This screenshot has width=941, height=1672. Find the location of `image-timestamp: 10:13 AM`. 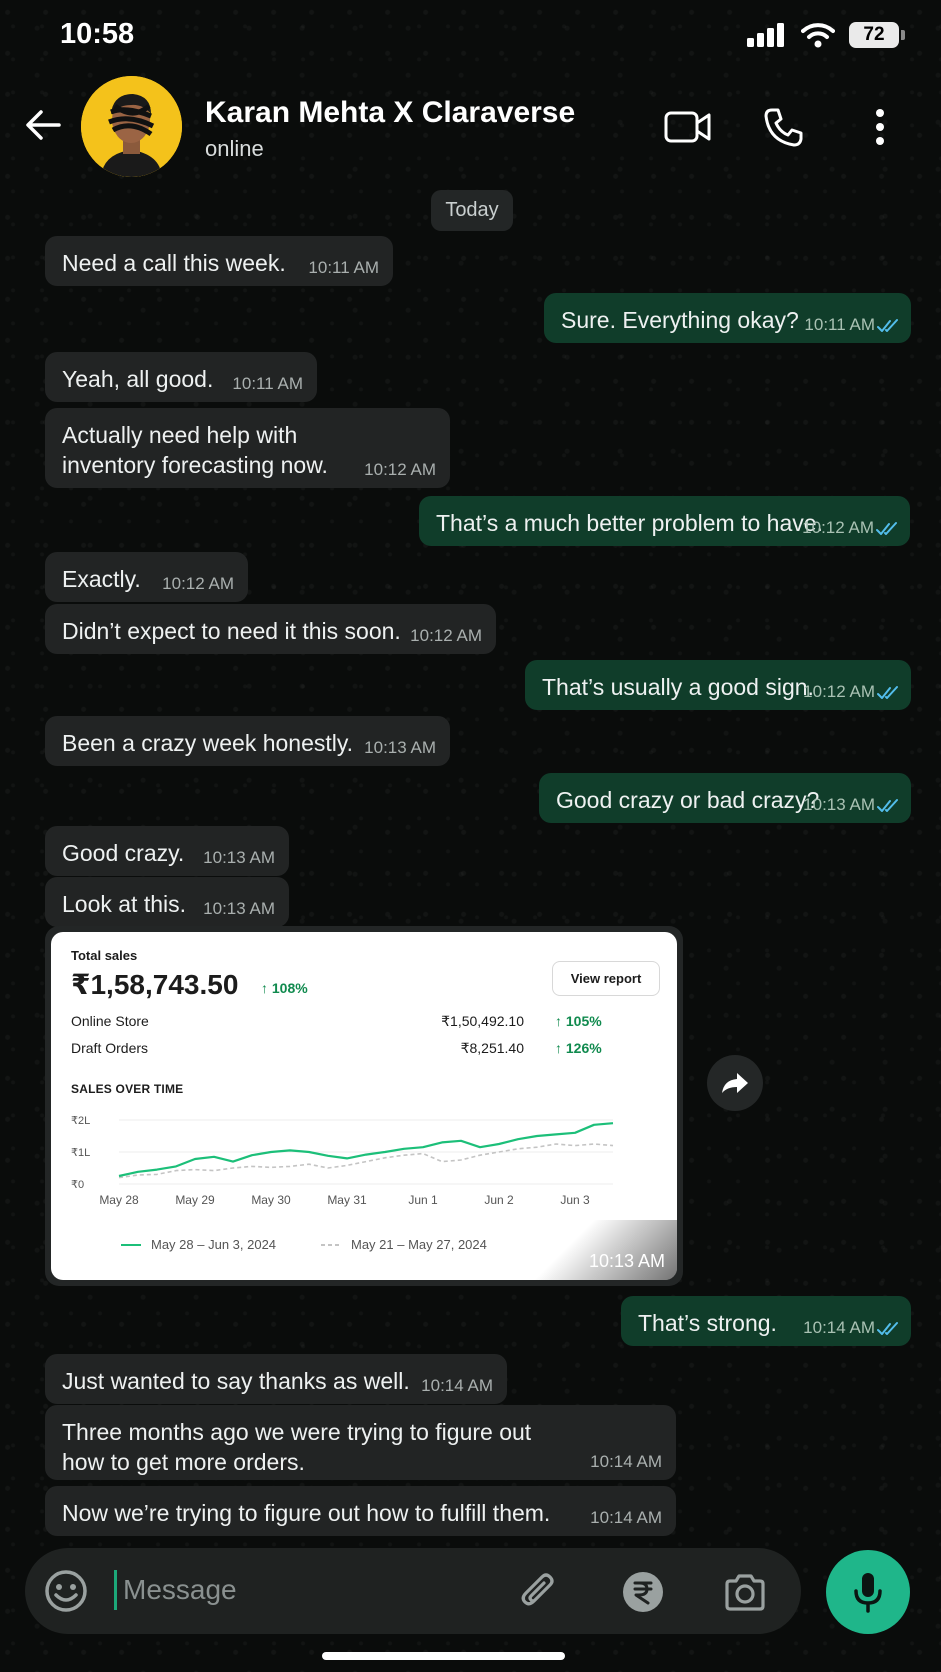

image-timestamp: 10:13 AM is located at coordinates (626, 1261).